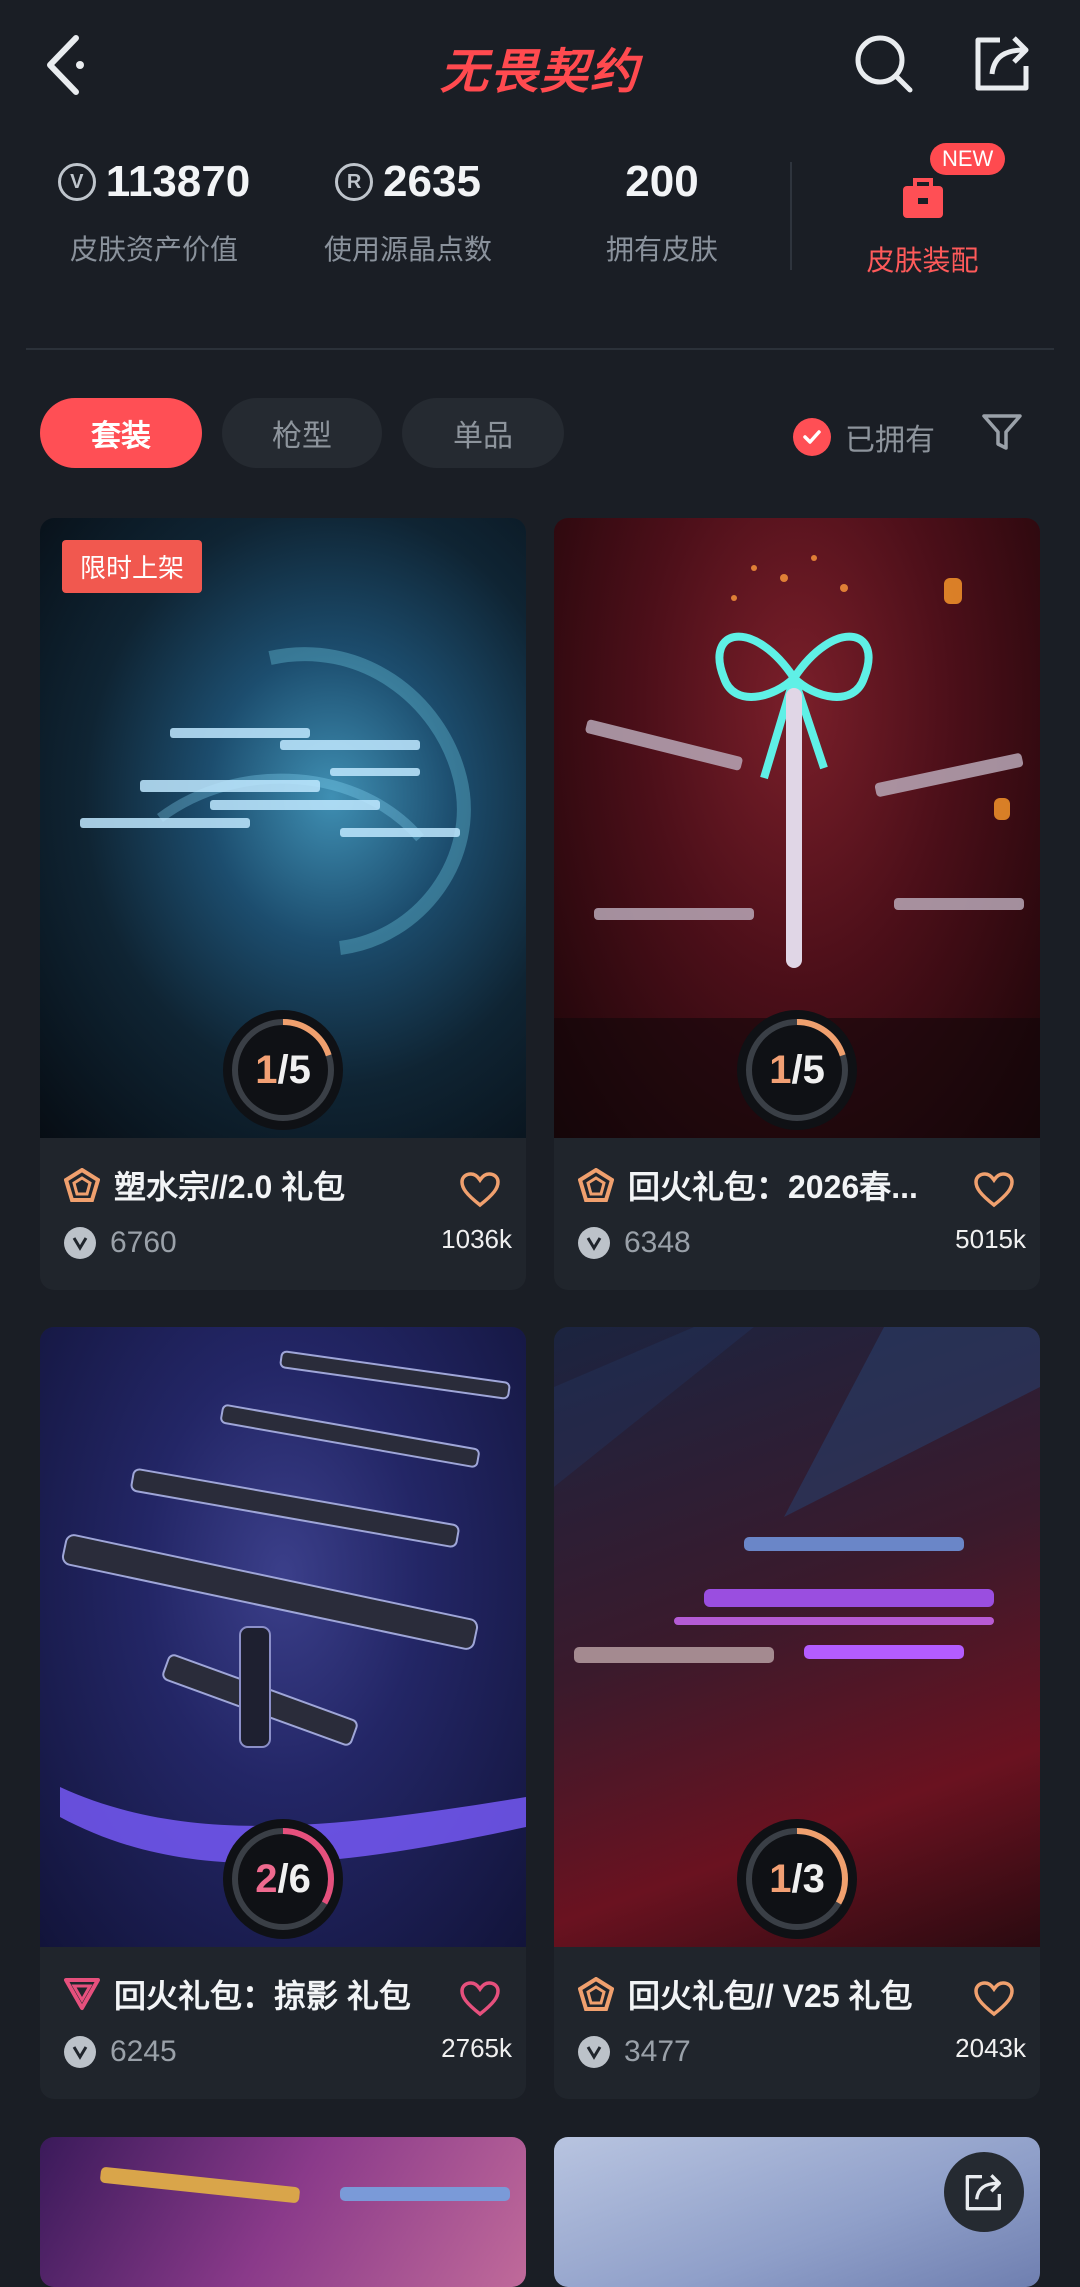 The image size is (1080, 2287). Describe the element at coordinates (178, 181) in the screenshot. I see `stat-value: 113870` at that location.